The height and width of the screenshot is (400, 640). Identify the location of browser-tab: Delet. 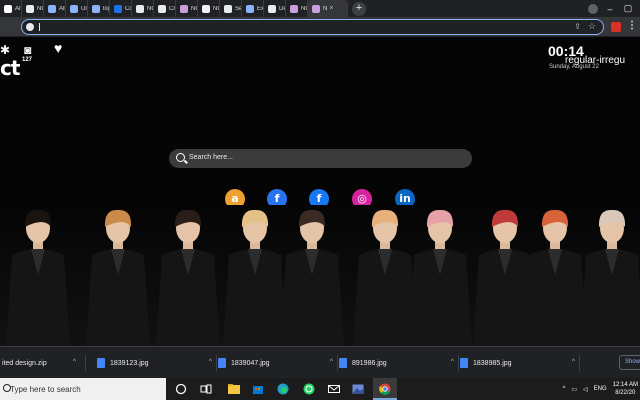
(275, 8).